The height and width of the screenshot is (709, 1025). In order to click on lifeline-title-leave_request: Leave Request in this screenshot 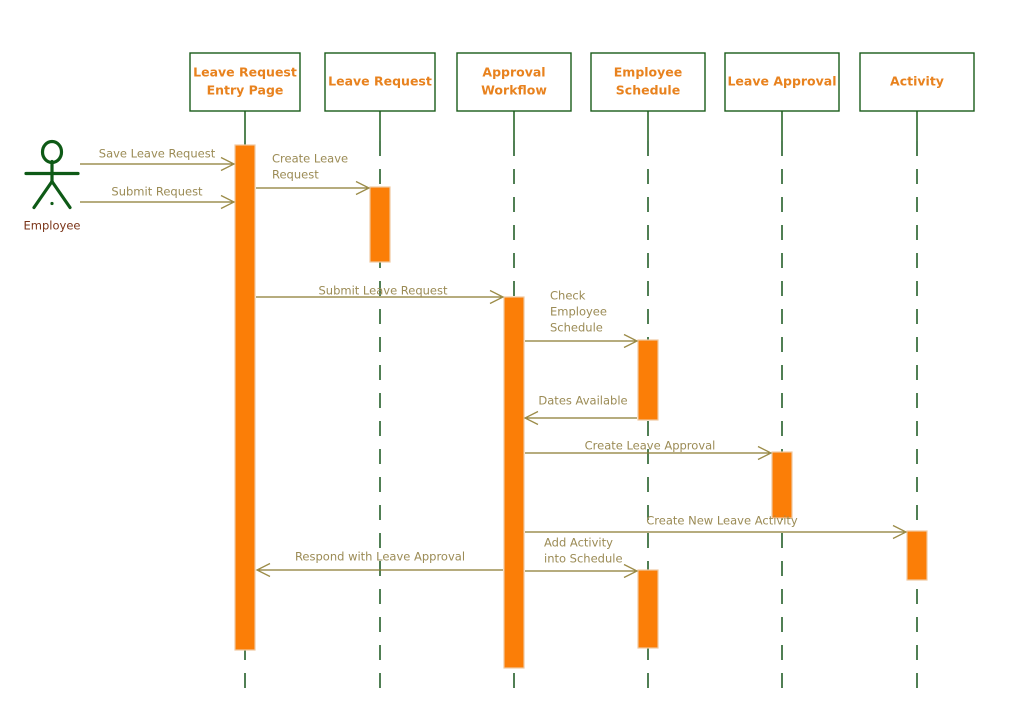, I will do `click(380, 81)`.